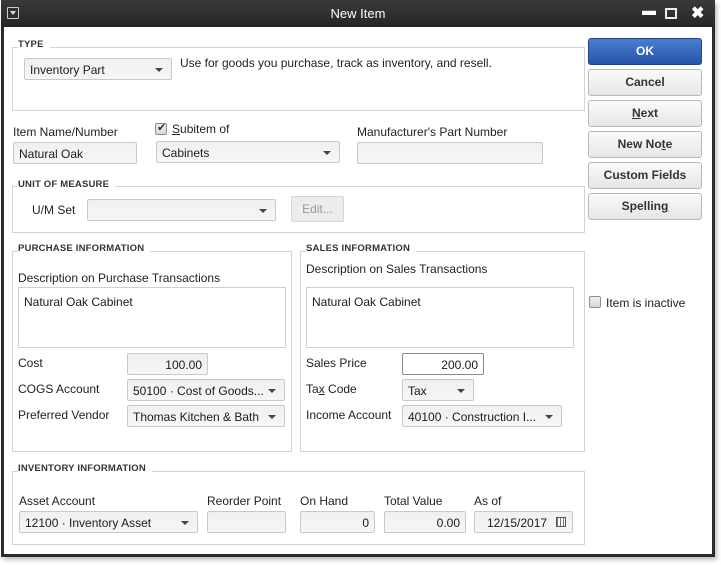 The height and width of the screenshot is (565, 721). I want to click on item-inactive-label: Item is inactive, so click(646, 303).